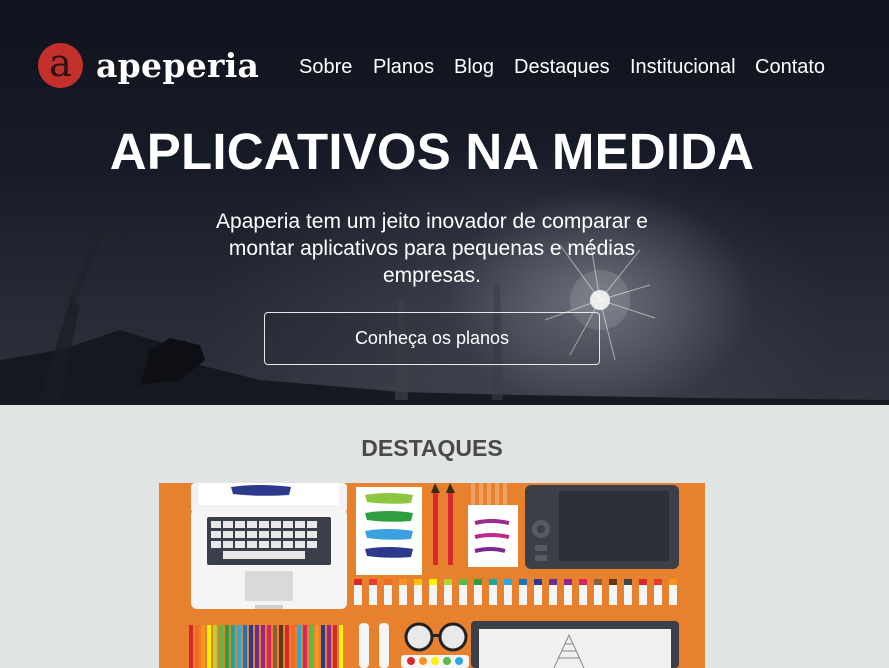 The height and width of the screenshot is (668, 889). I want to click on highlights-title: DESTAQUES, so click(432, 448).